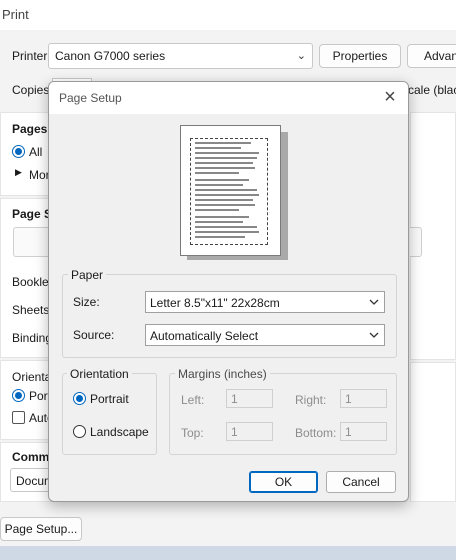 The height and width of the screenshot is (560, 456). I want to click on paper-size-select: Letter 8.5"x11" 22x28cm, so click(265, 302).